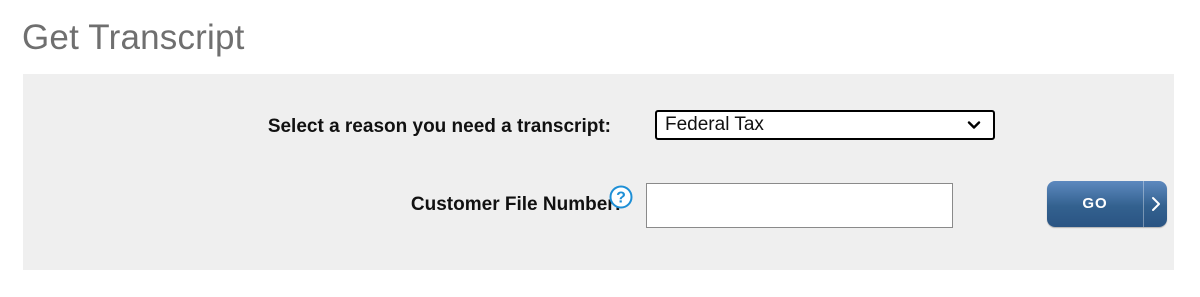 The width and height of the screenshot is (1200, 297). What do you see at coordinates (974, 125) in the screenshot?
I see `chevron-down-icon` at bounding box center [974, 125].